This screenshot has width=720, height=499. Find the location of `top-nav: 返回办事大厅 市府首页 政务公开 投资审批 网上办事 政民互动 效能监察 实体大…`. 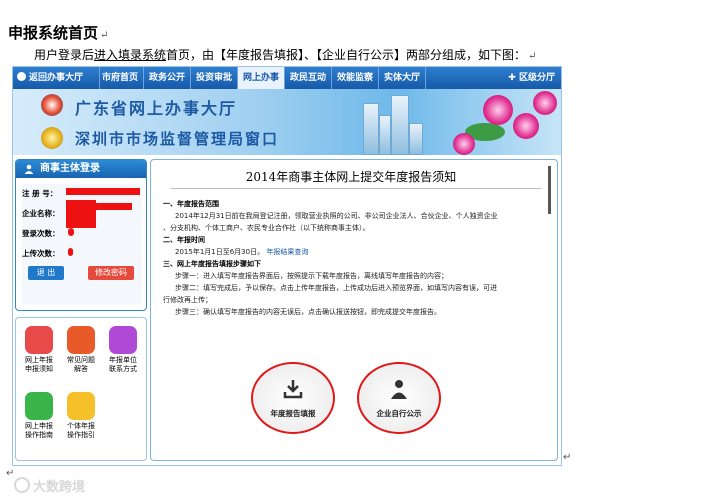

top-nav: 返回办事大厅 市府首页 政务公开 投资审批 网上办事 政民互动 效能监察 实体大… is located at coordinates (287, 78).